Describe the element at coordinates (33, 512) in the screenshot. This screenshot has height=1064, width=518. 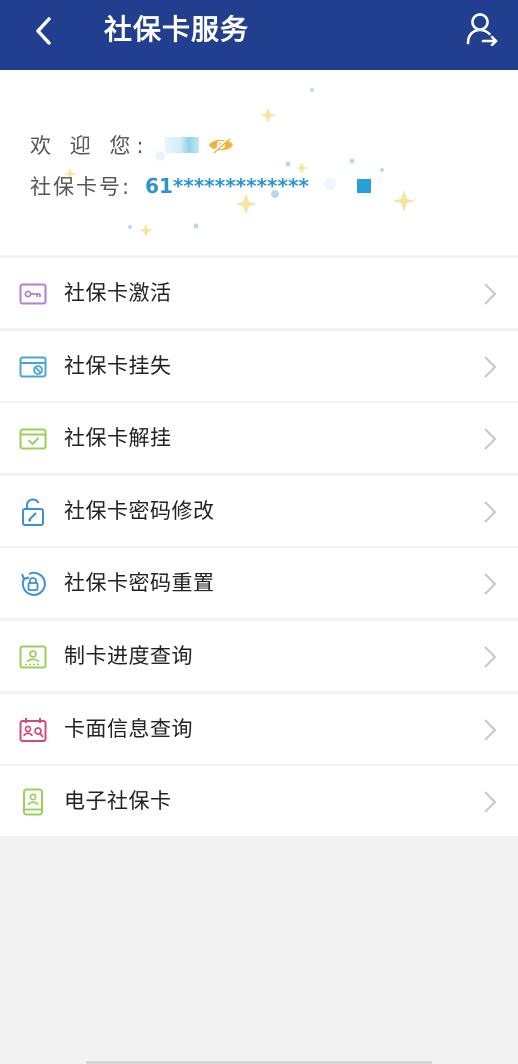
I see `password-edit-icon` at that location.